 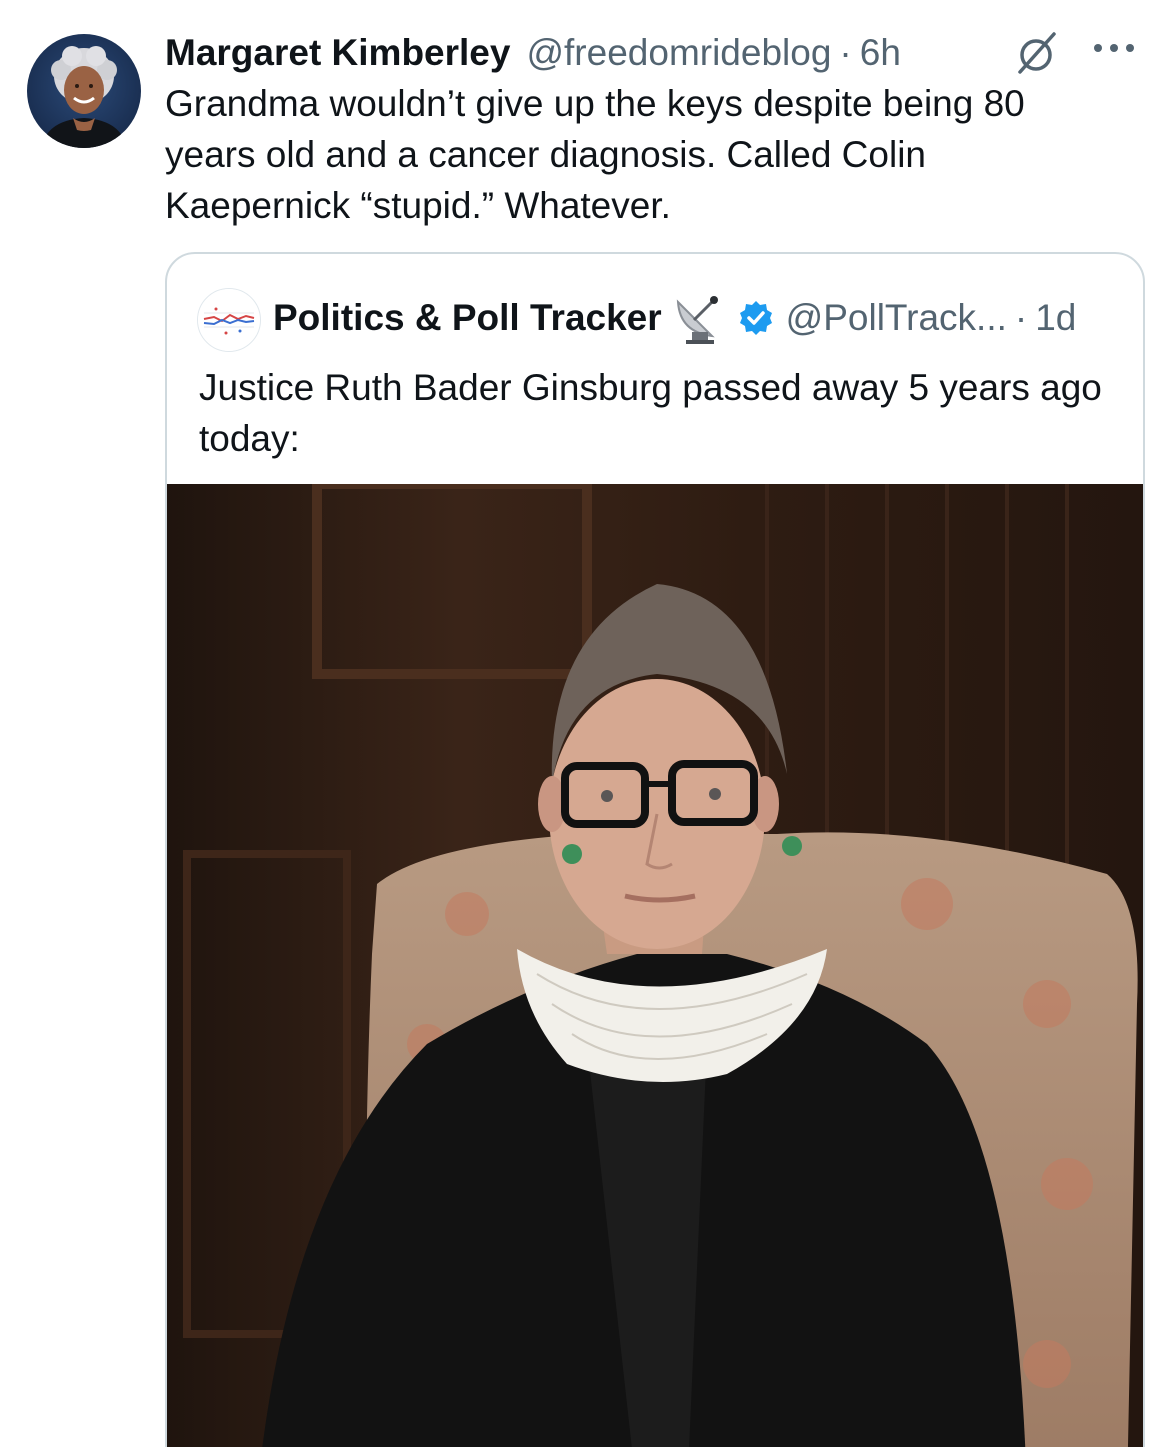 I want to click on author-handle: @freedomrideblog, so click(x=678, y=53).